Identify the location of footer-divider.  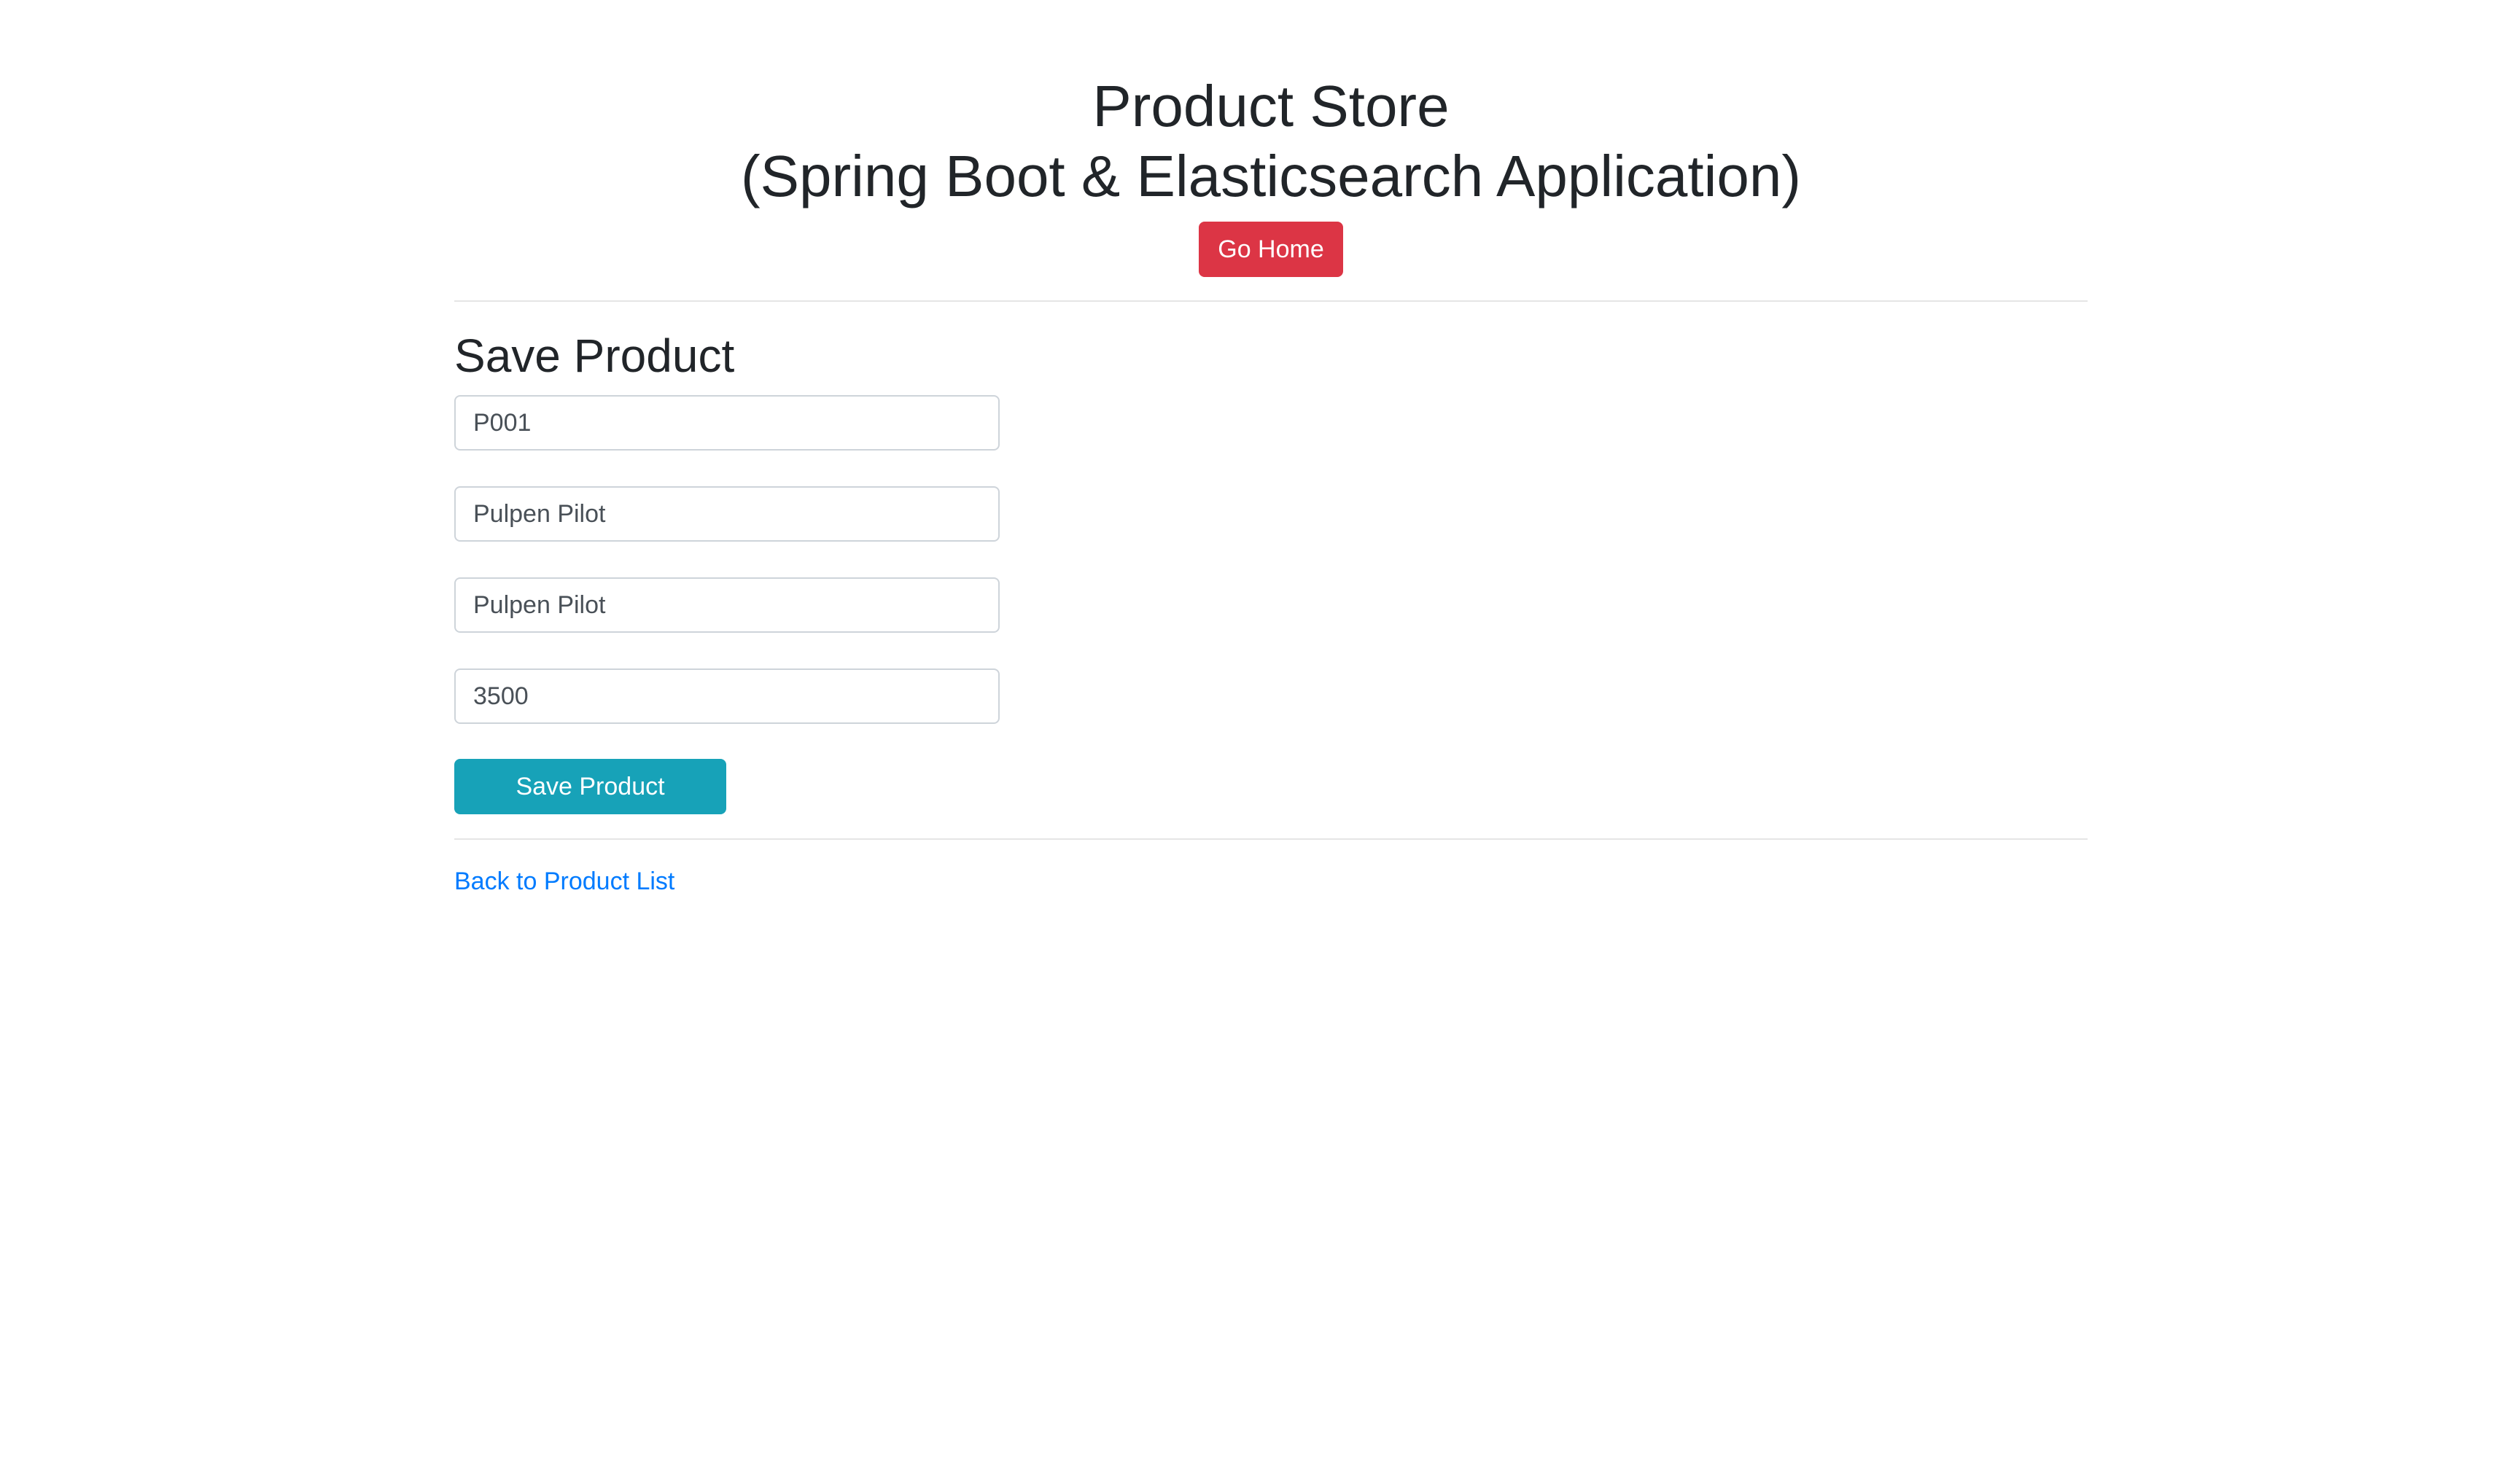
(1271, 839).